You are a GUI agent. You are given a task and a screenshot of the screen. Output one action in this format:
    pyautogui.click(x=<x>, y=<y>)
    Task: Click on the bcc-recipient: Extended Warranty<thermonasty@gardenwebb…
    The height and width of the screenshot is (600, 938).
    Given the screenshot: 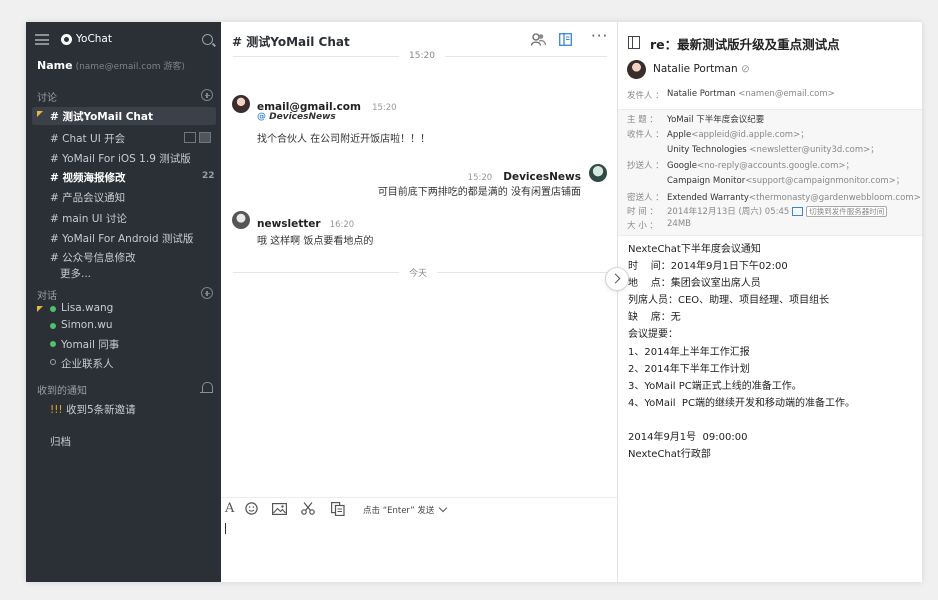 What is the action you would take?
    pyautogui.click(x=794, y=197)
    